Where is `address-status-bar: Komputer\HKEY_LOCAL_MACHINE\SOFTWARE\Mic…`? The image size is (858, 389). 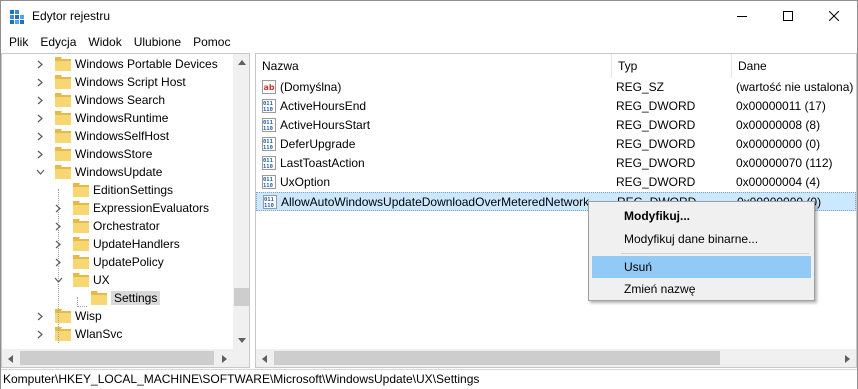 address-status-bar: Komputer\HKEY_LOCAL_MACHINE\SOFTWARE\Mic… is located at coordinates (429, 379).